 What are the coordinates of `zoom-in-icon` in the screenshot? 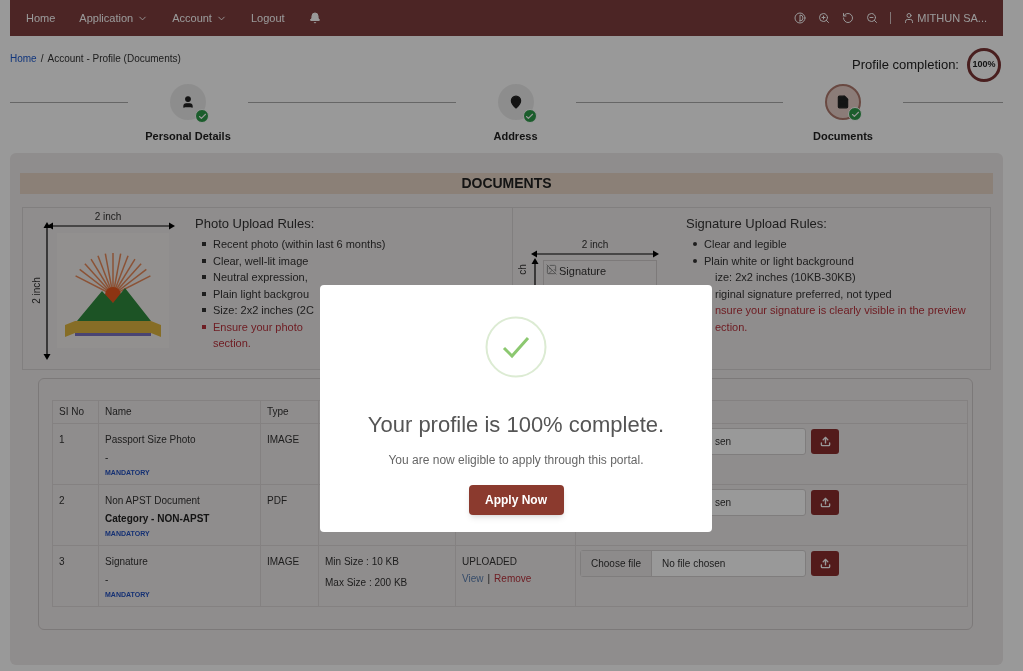 It's located at (824, 18).